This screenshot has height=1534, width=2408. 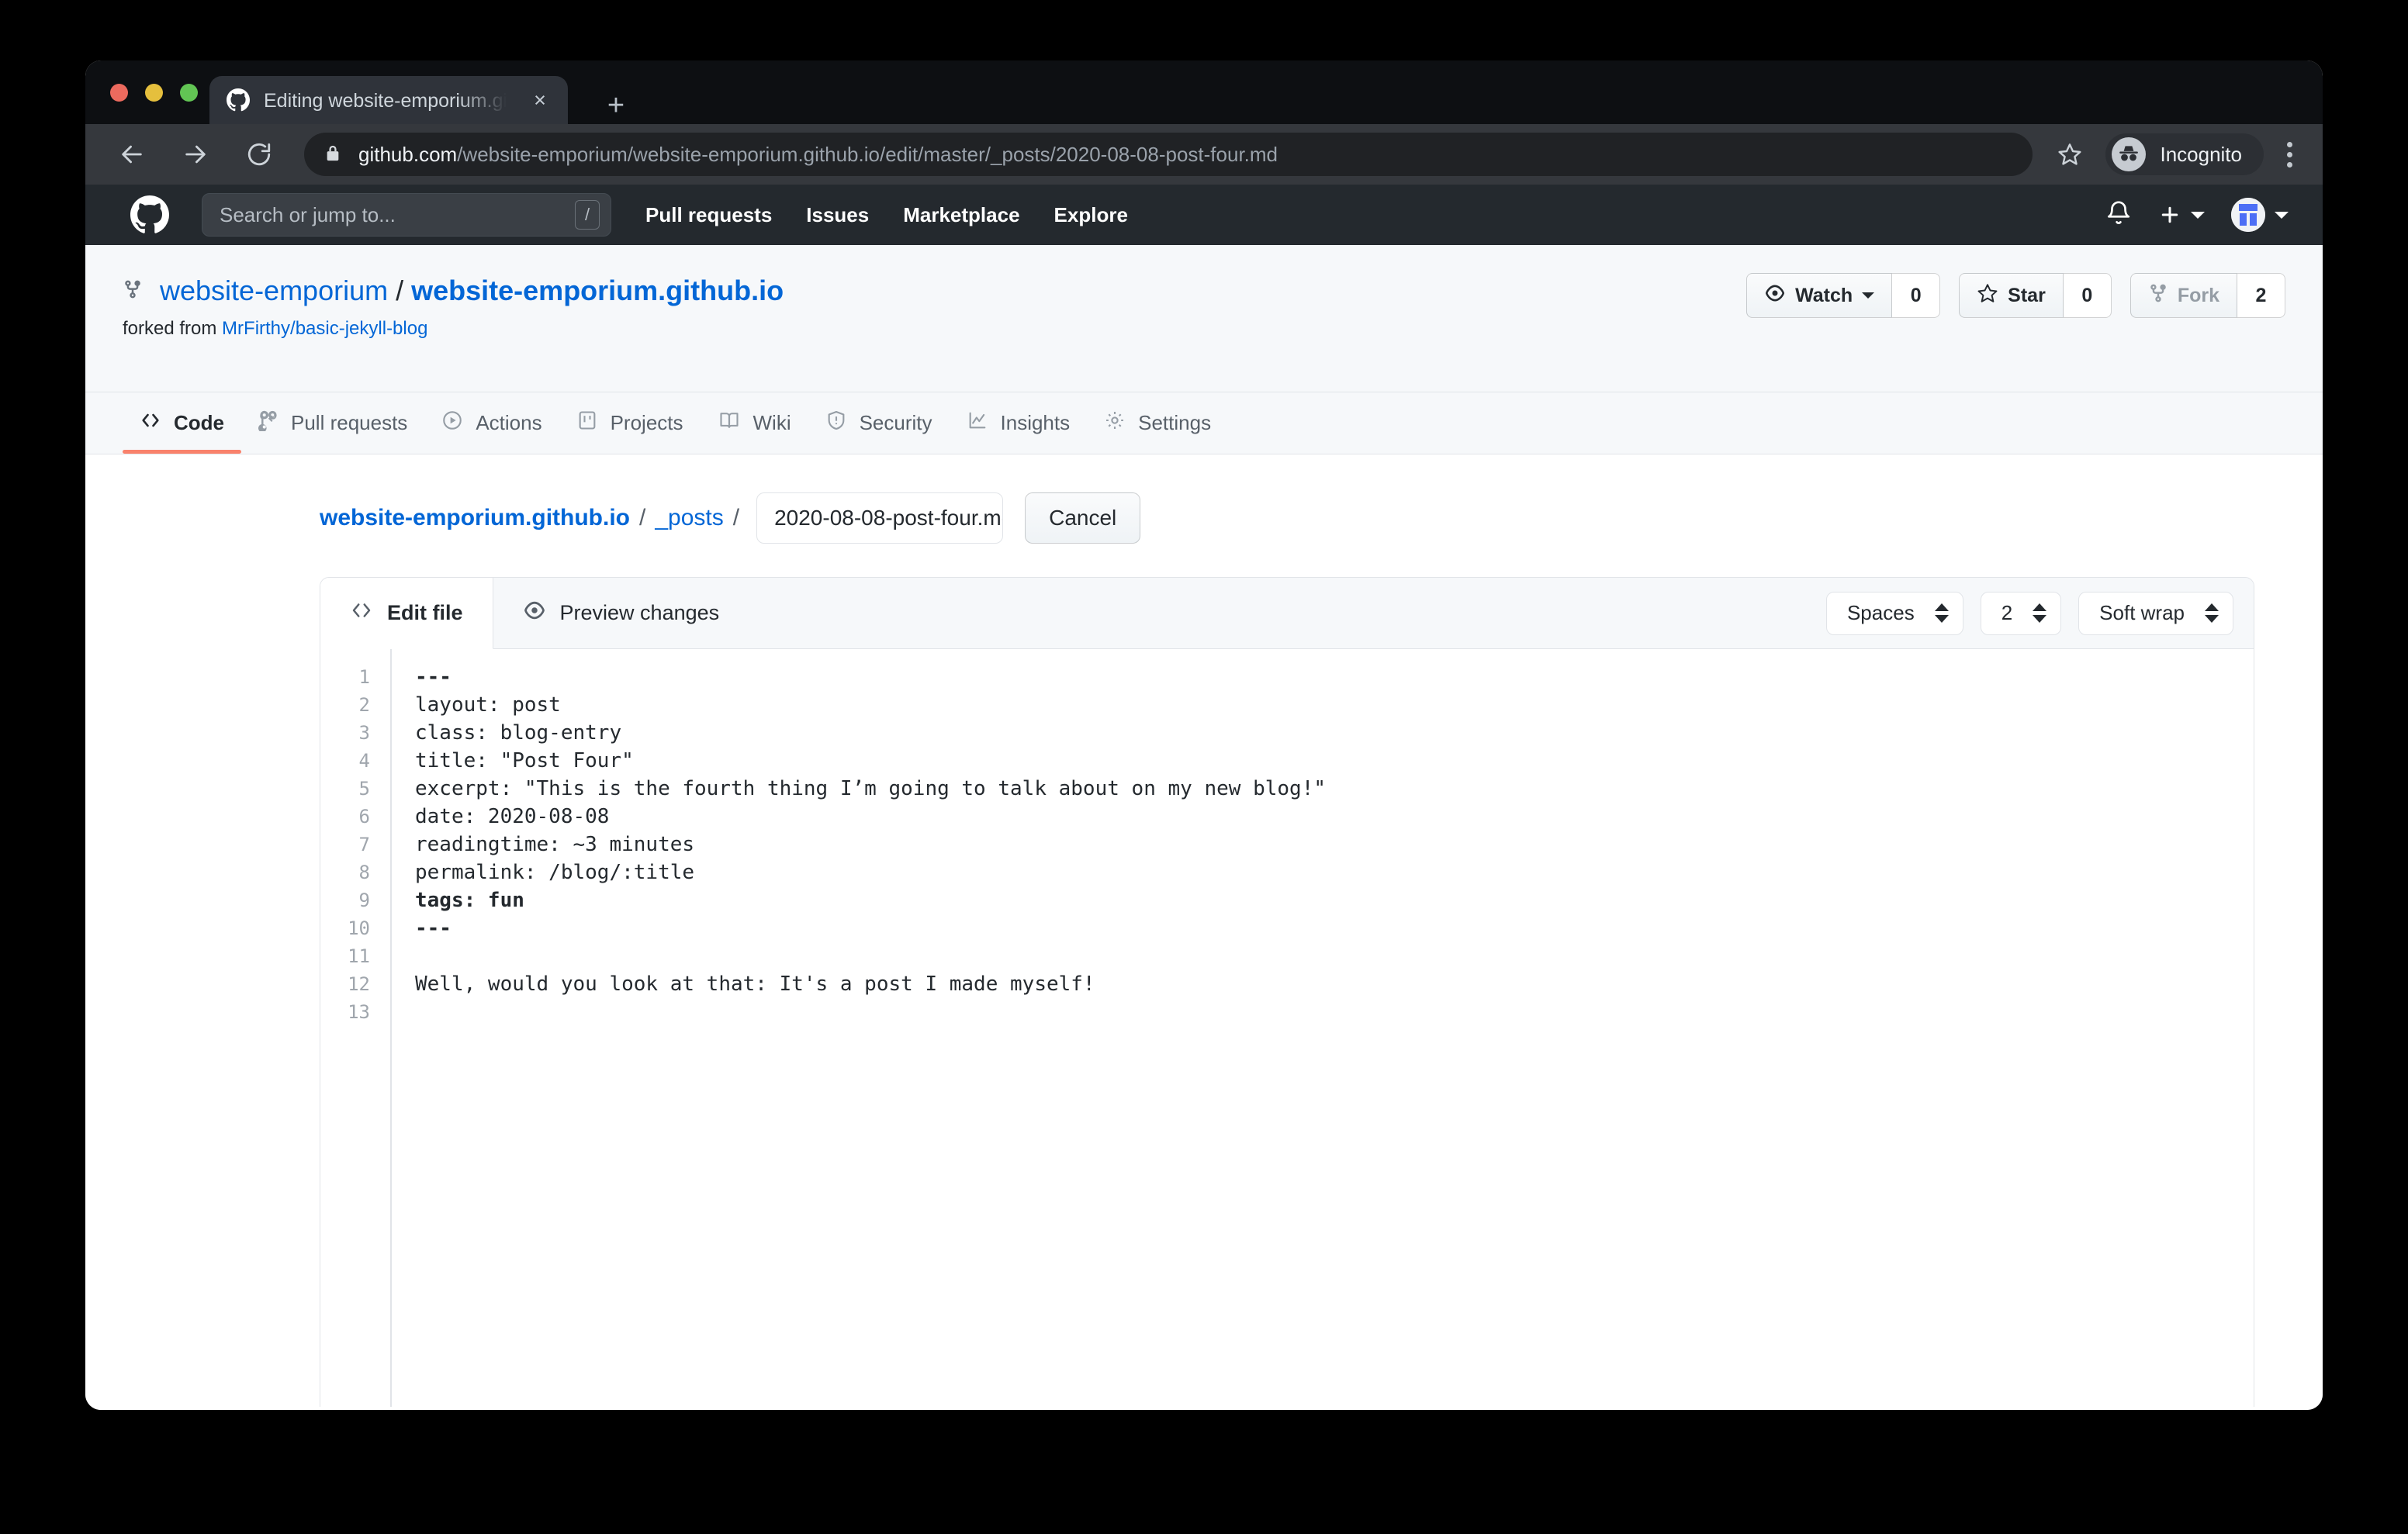 What do you see at coordinates (977, 423) in the screenshot?
I see `graph-icon` at bounding box center [977, 423].